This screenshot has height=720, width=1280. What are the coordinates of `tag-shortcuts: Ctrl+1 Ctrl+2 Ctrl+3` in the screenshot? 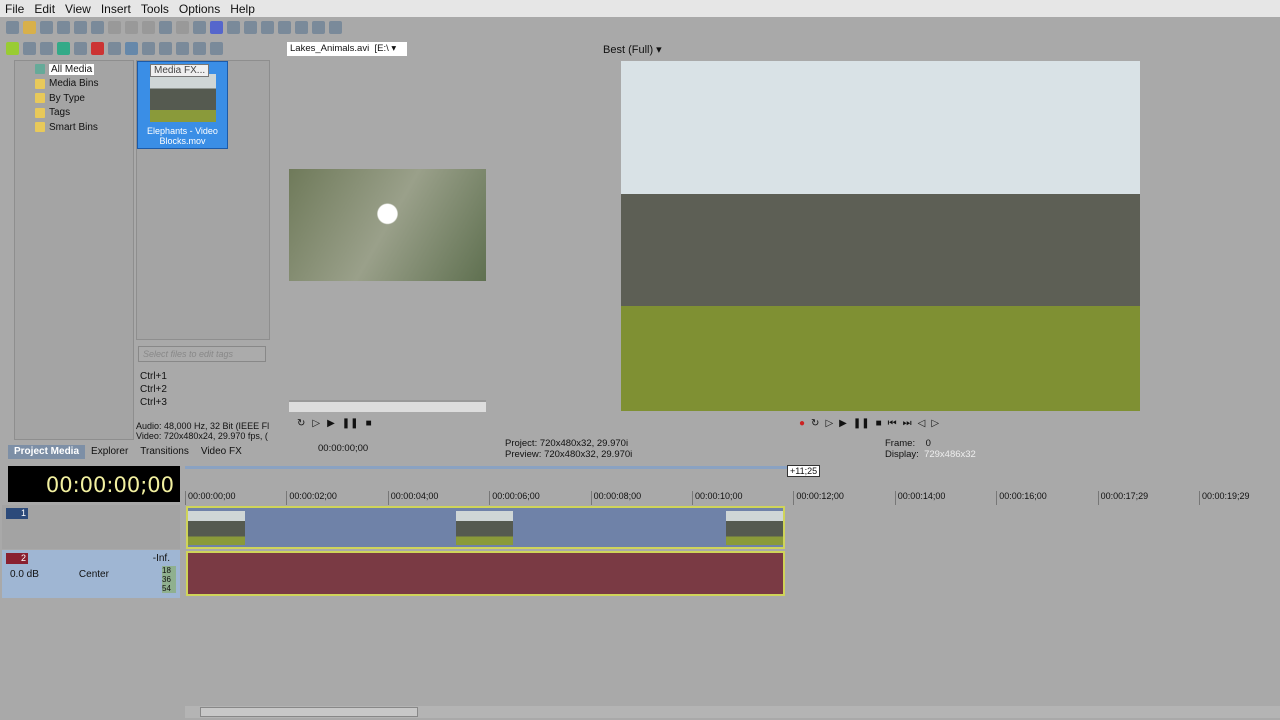 It's located at (153, 389).